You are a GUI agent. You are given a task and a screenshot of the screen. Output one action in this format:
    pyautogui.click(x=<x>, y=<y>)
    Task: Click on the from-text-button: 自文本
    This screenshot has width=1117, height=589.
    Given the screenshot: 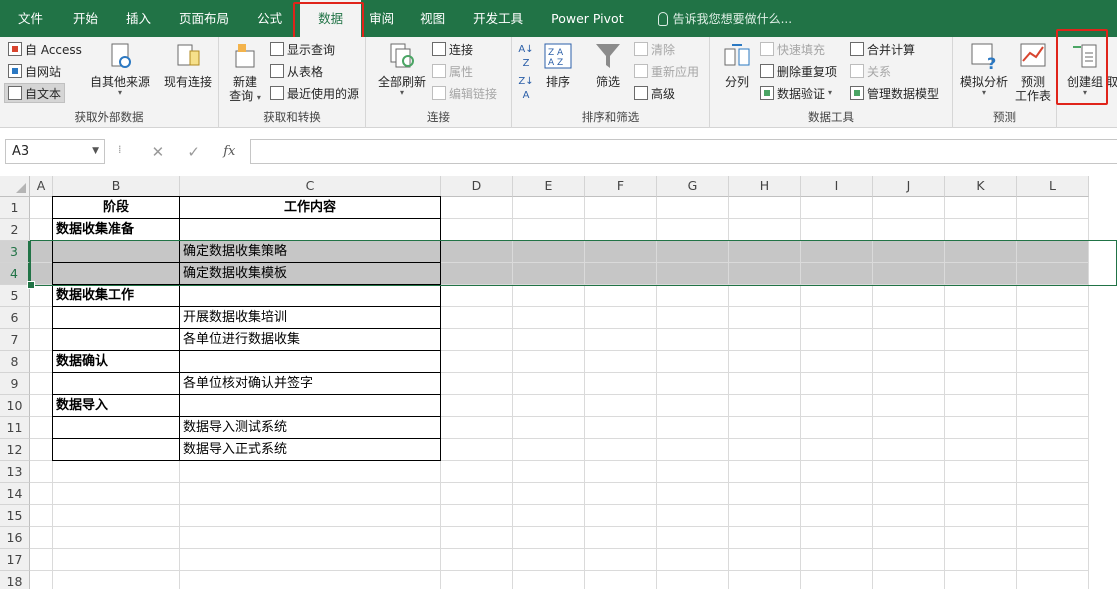 What is the action you would take?
    pyautogui.click(x=35, y=93)
    